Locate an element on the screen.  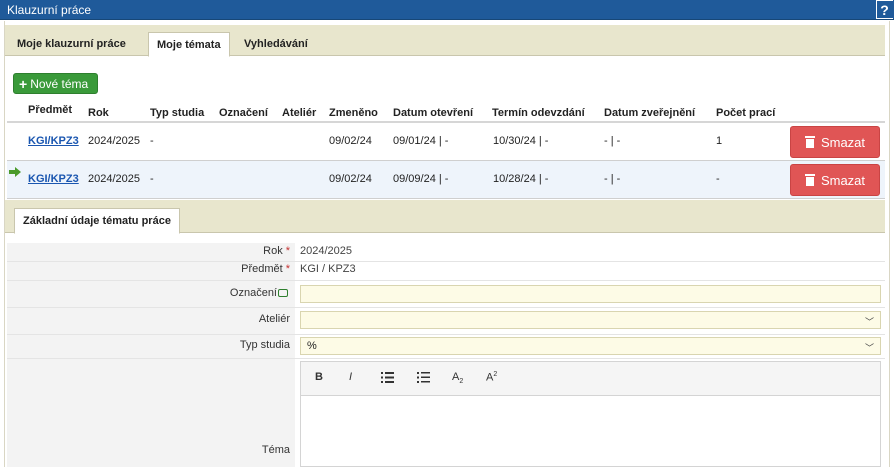
col-header-oznaceni: Označení is located at coordinates (243, 113).